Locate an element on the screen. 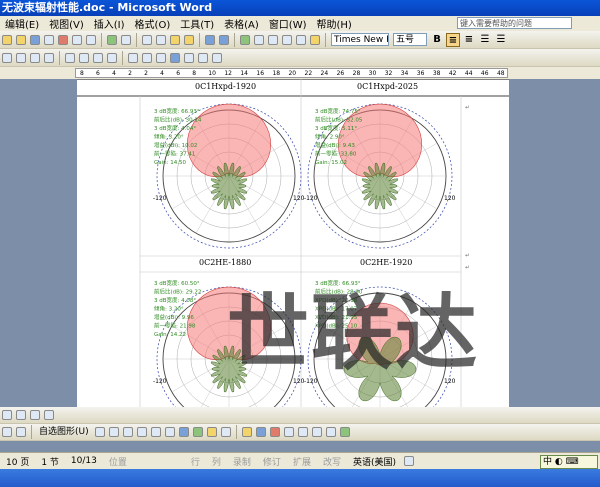 The image size is (600, 487). oval-icon is located at coordinates (142, 432).